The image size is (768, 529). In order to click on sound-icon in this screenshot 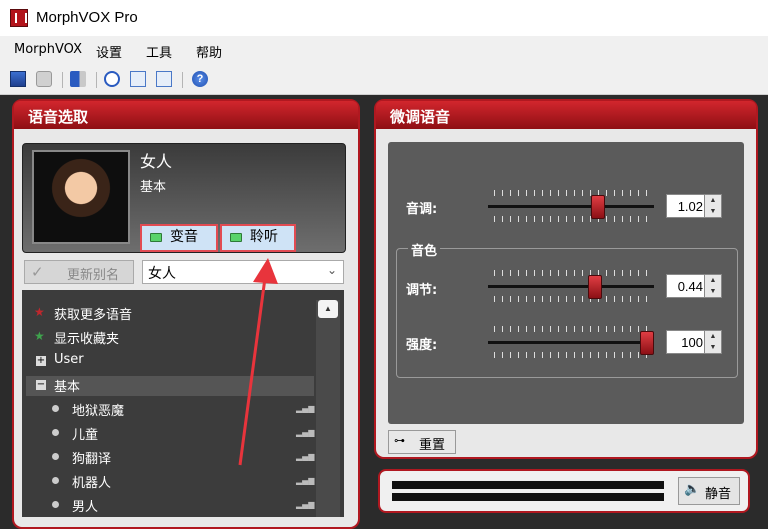, I will do `click(164, 79)`.